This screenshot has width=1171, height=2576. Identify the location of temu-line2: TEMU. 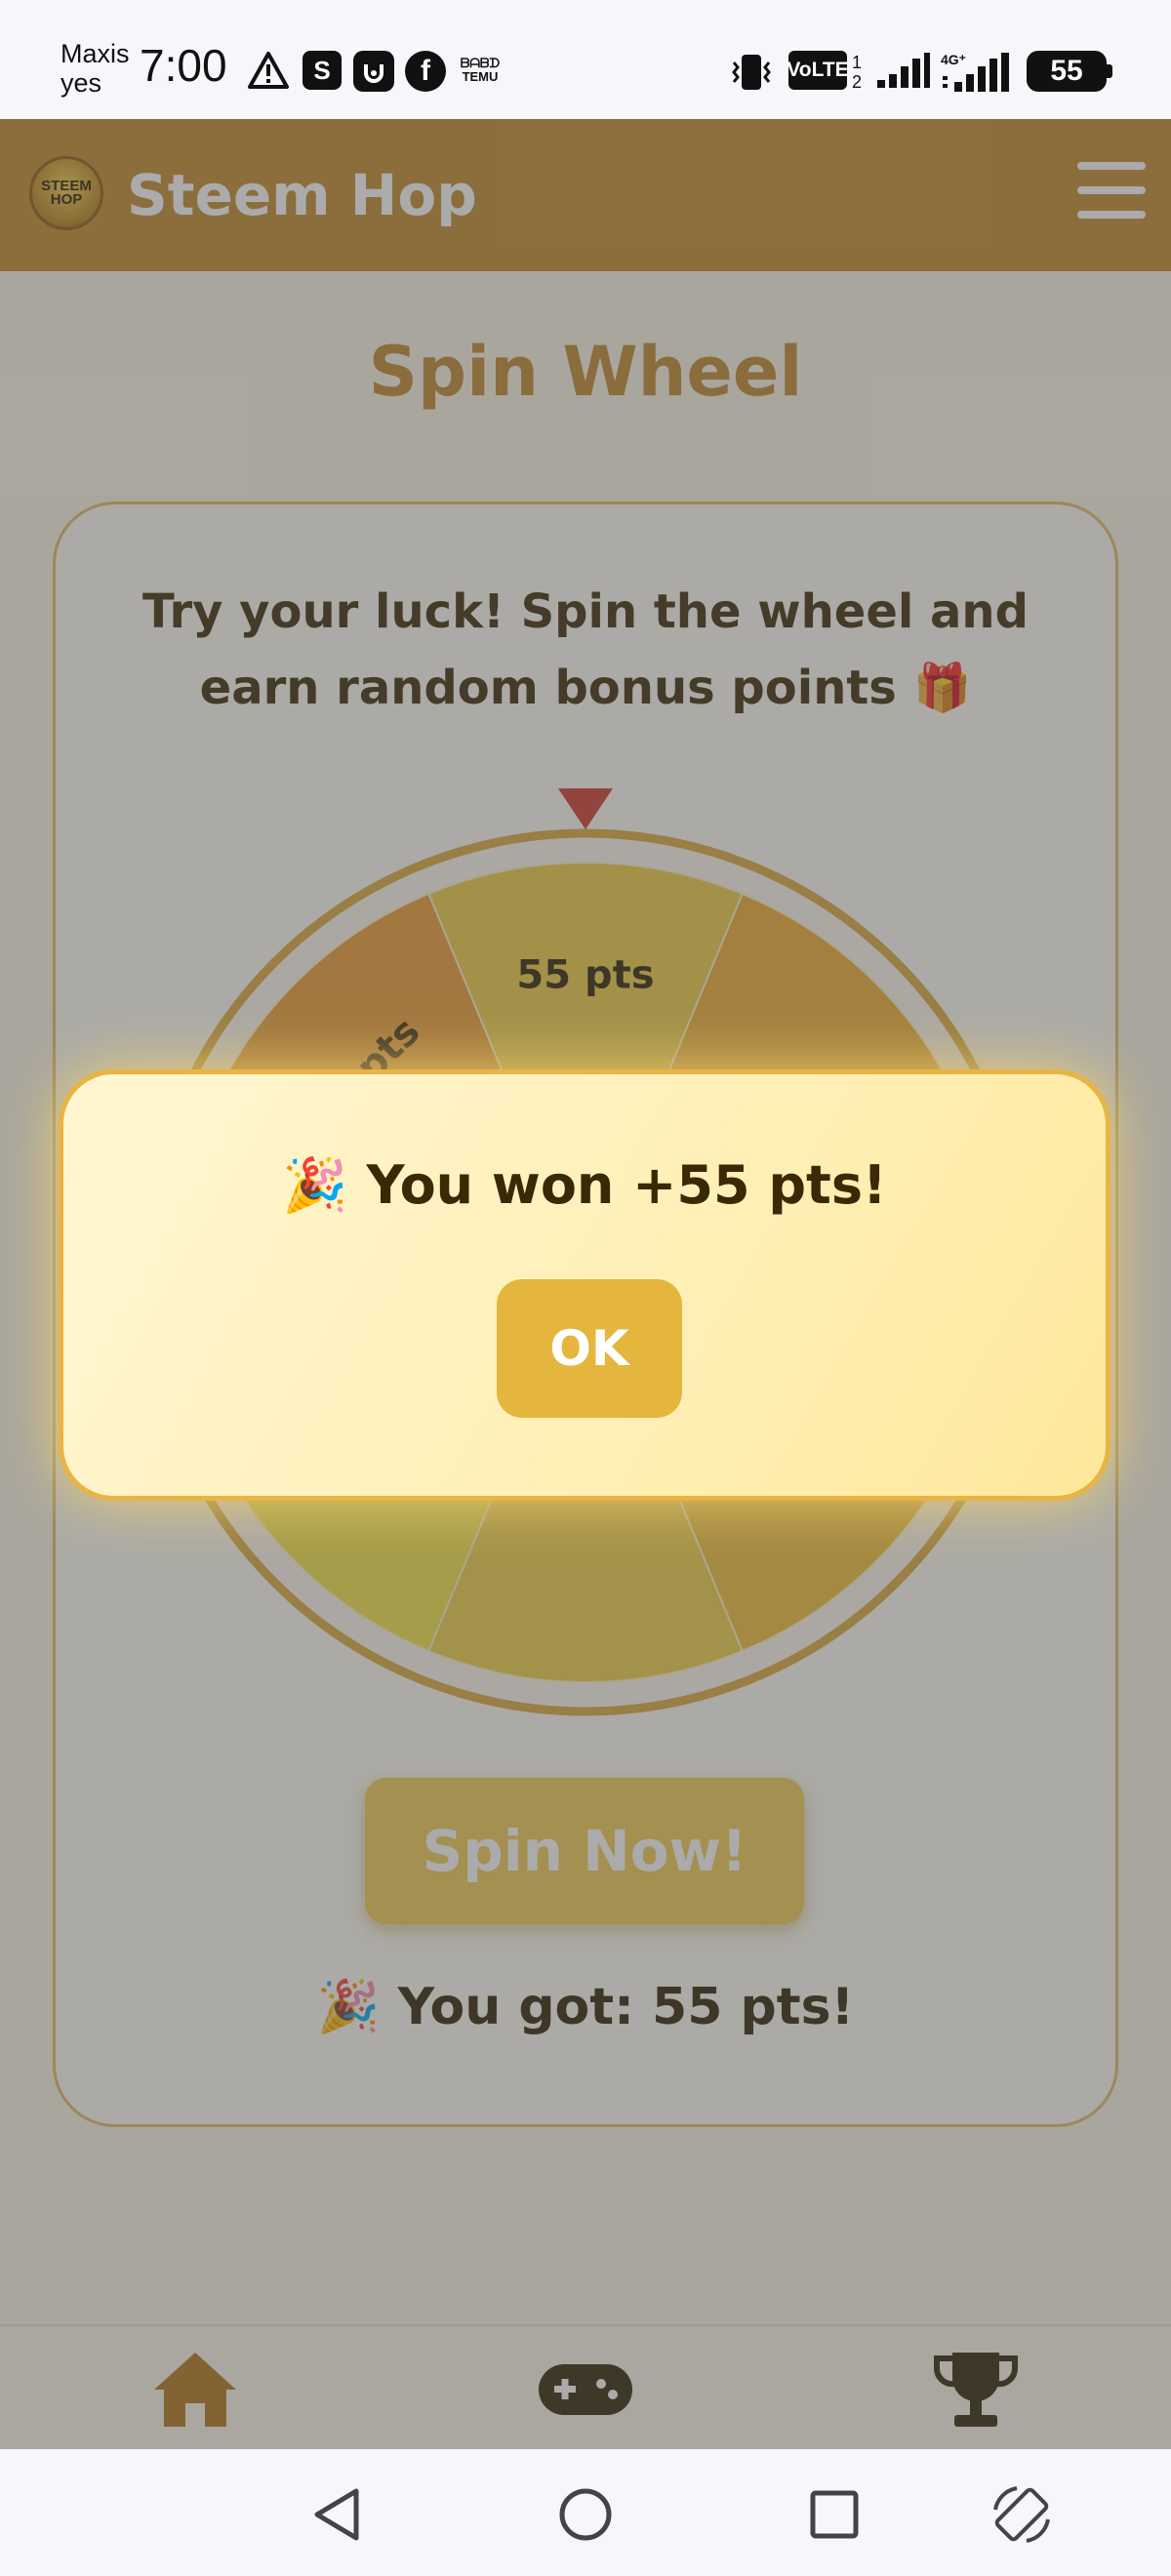
(480, 76).